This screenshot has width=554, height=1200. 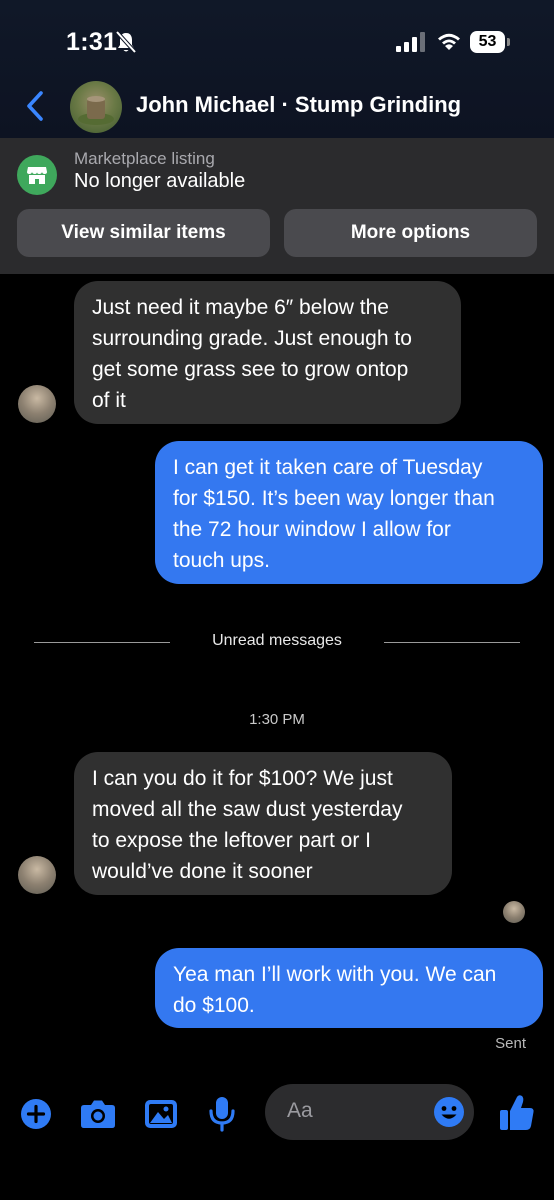 I want to click on message-timestamp: 1:30 PM, so click(x=277, y=719).